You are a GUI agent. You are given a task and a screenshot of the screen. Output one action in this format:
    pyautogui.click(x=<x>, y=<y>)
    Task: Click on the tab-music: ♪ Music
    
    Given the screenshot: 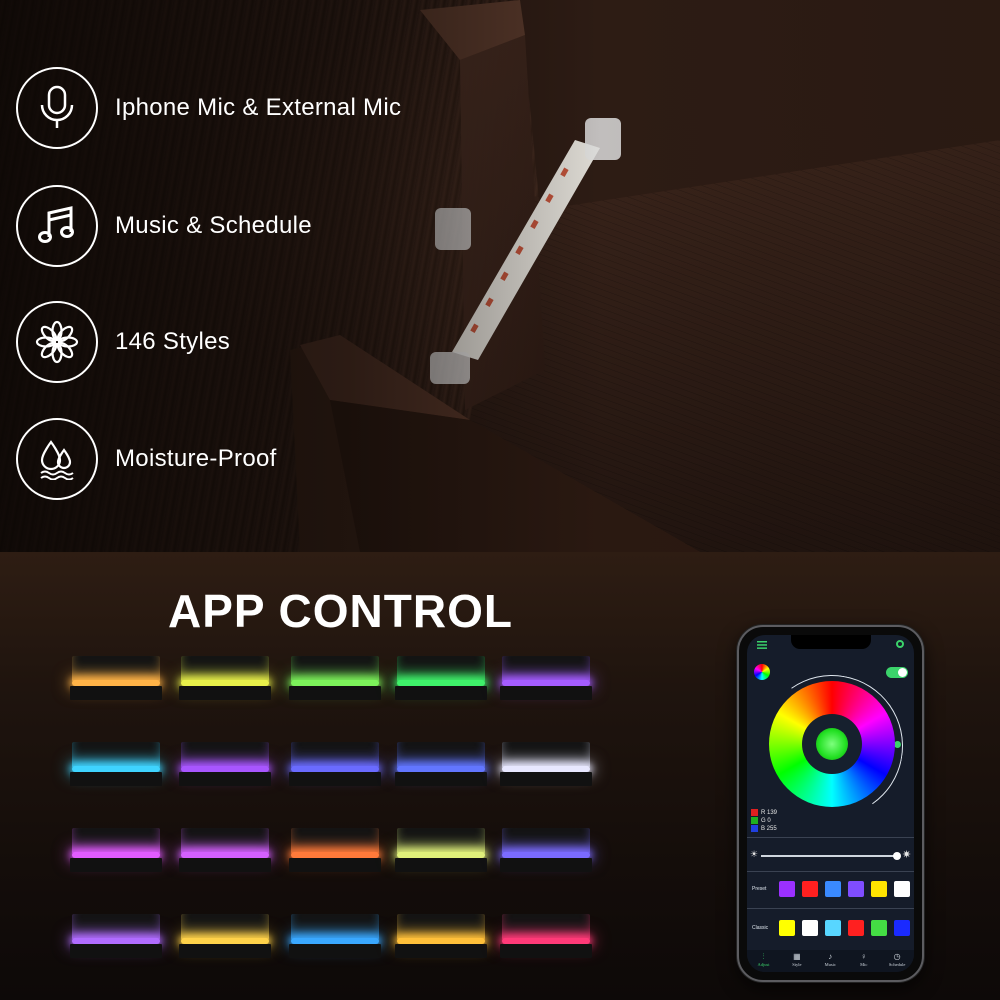 What is the action you would take?
    pyautogui.click(x=830, y=959)
    